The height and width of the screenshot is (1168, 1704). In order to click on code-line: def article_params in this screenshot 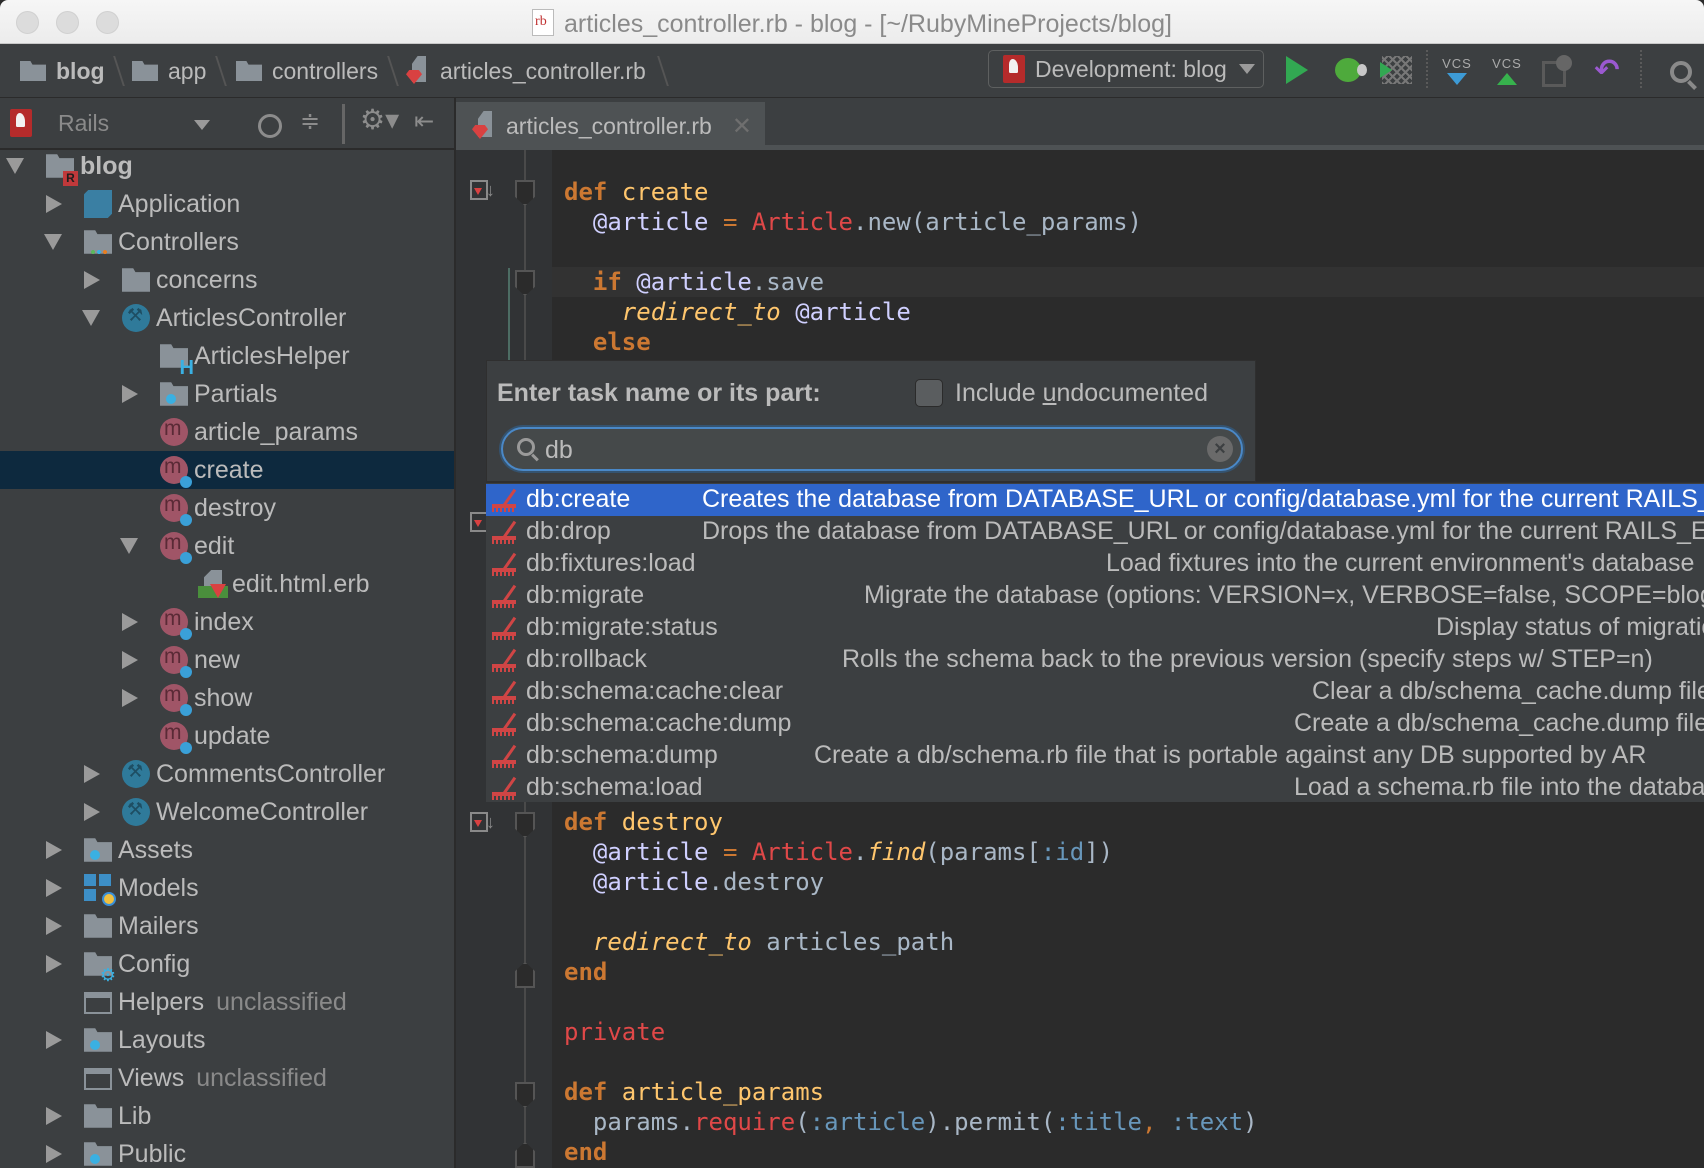, I will do `click(1128, 1092)`.